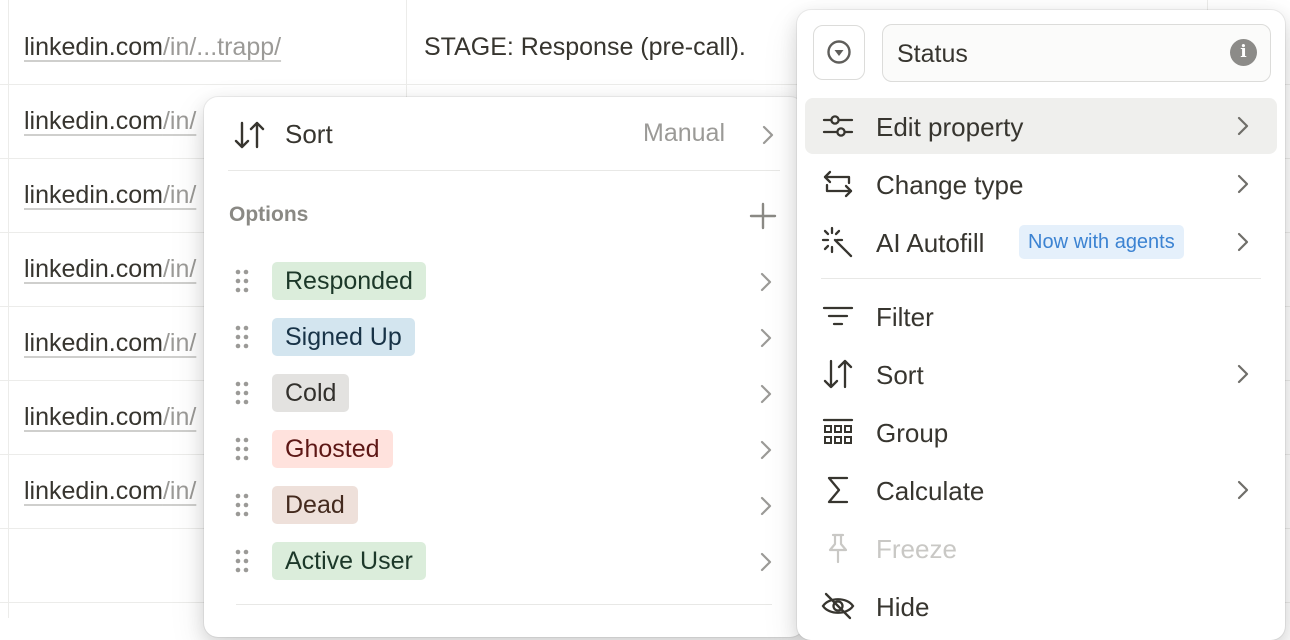  Describe the element at coordinates (585, 47) in the screenshot. I see `notes-cell: STAGE: Response (pre-call).` at that location.